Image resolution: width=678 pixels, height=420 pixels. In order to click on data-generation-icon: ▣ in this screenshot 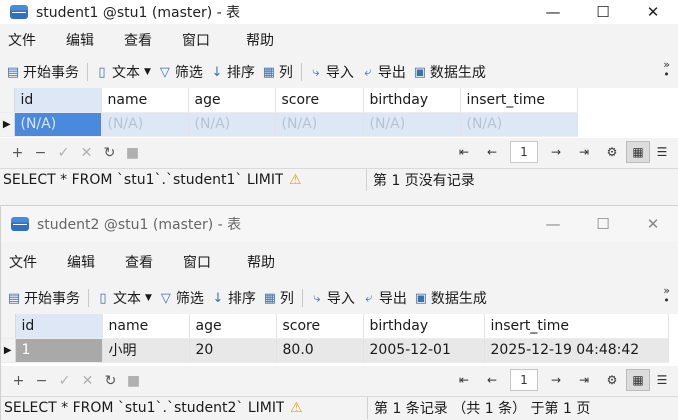, I will do `click(420, 72)`.